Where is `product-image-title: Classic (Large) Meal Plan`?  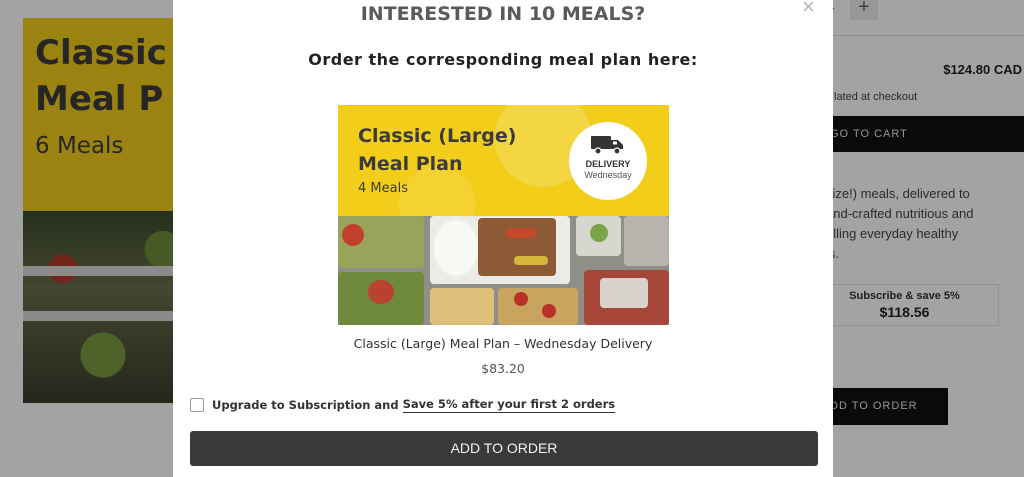
product-image-title: Classic (Large) Meal Plan is located at coordinates (437, 150).